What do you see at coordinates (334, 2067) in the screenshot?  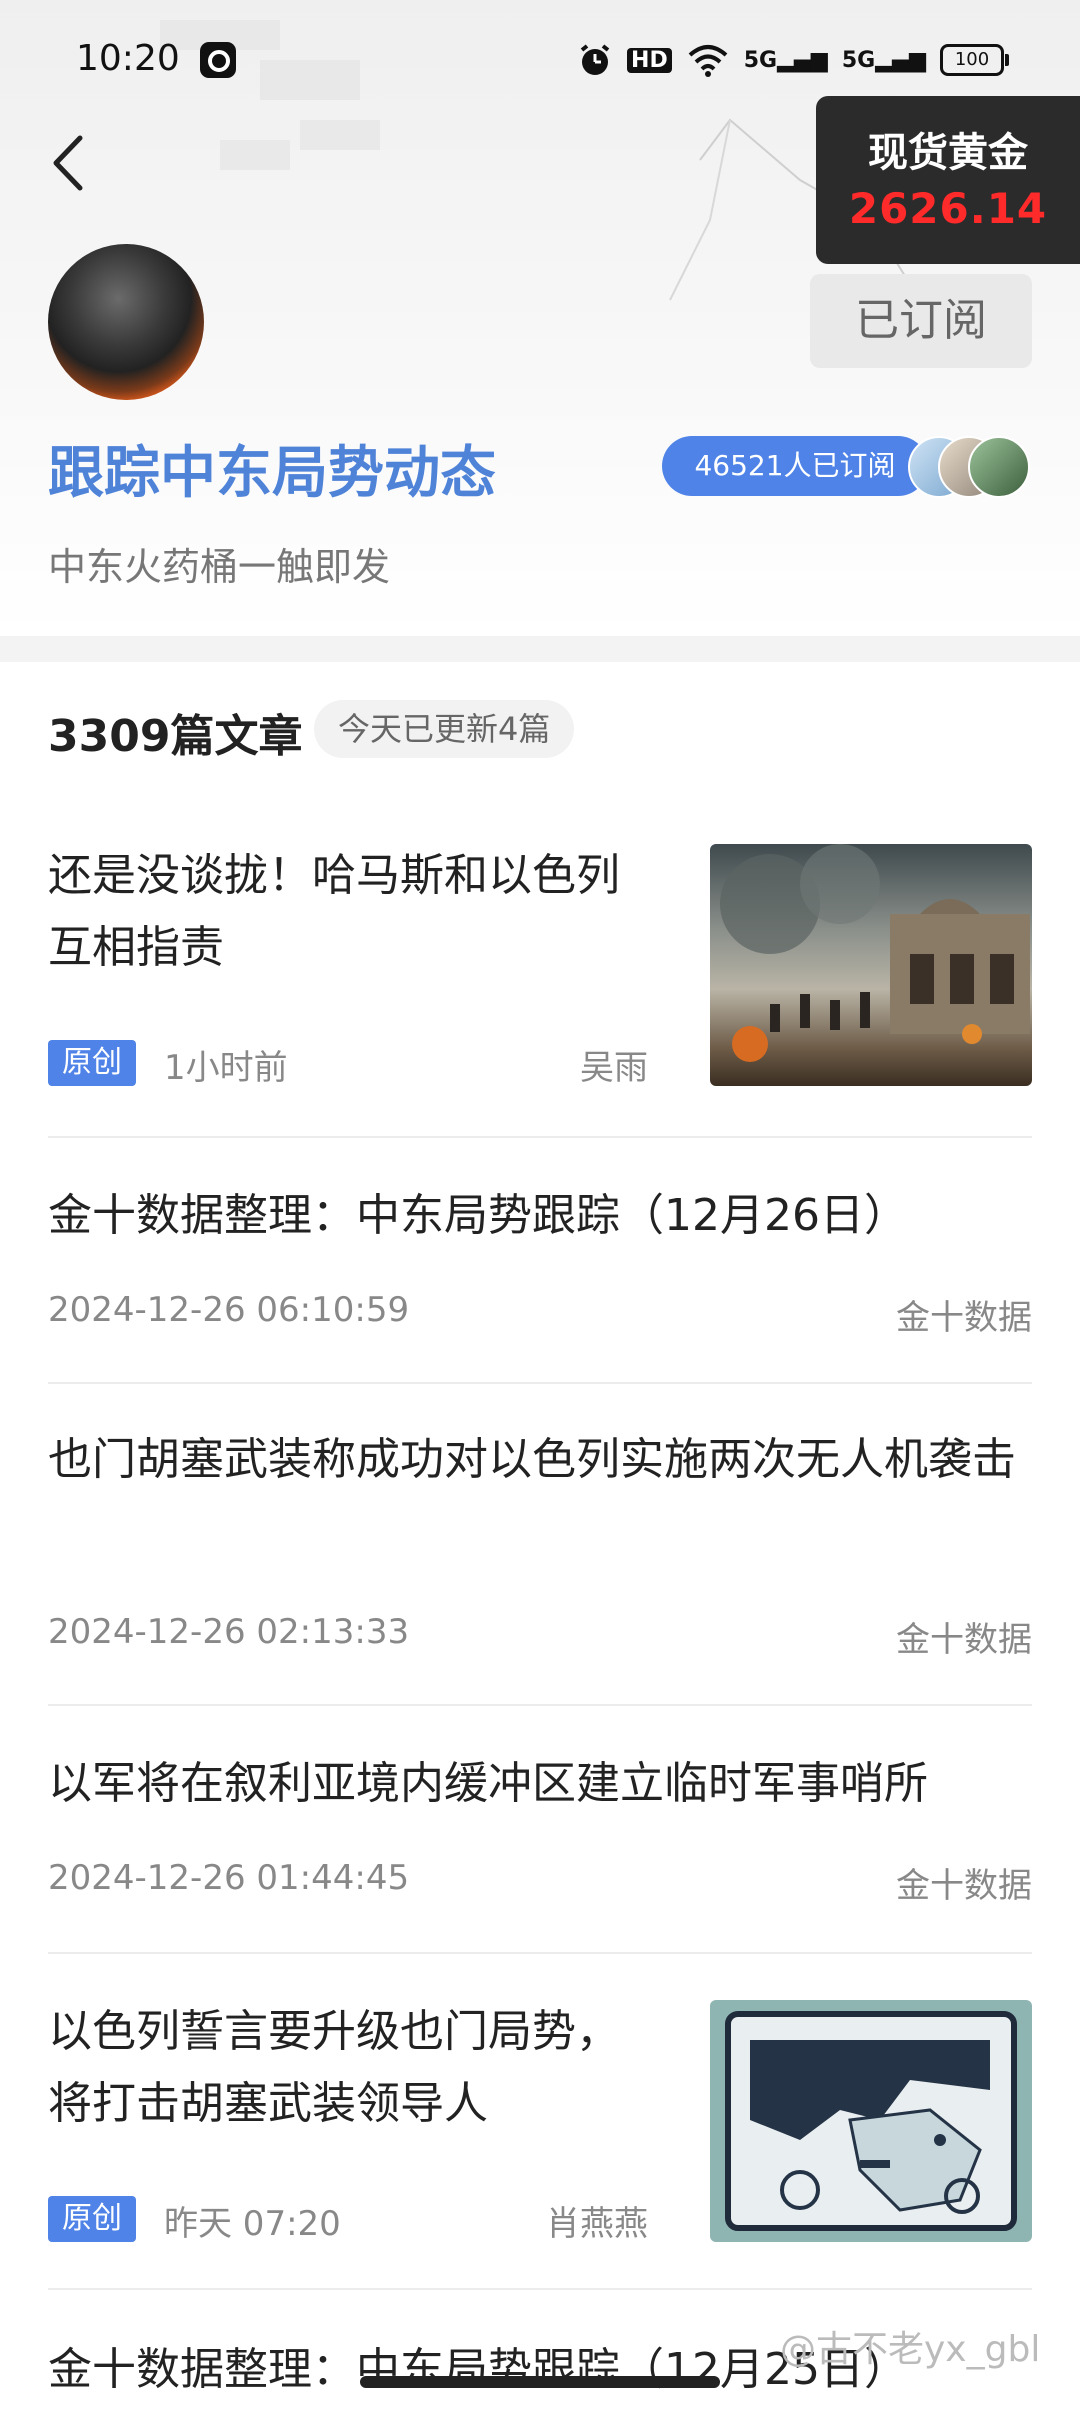 I see `article-title: 以色列誓言要升级也门局势，将打击胡塞武装领导人` at bounding box center [334, 2067].